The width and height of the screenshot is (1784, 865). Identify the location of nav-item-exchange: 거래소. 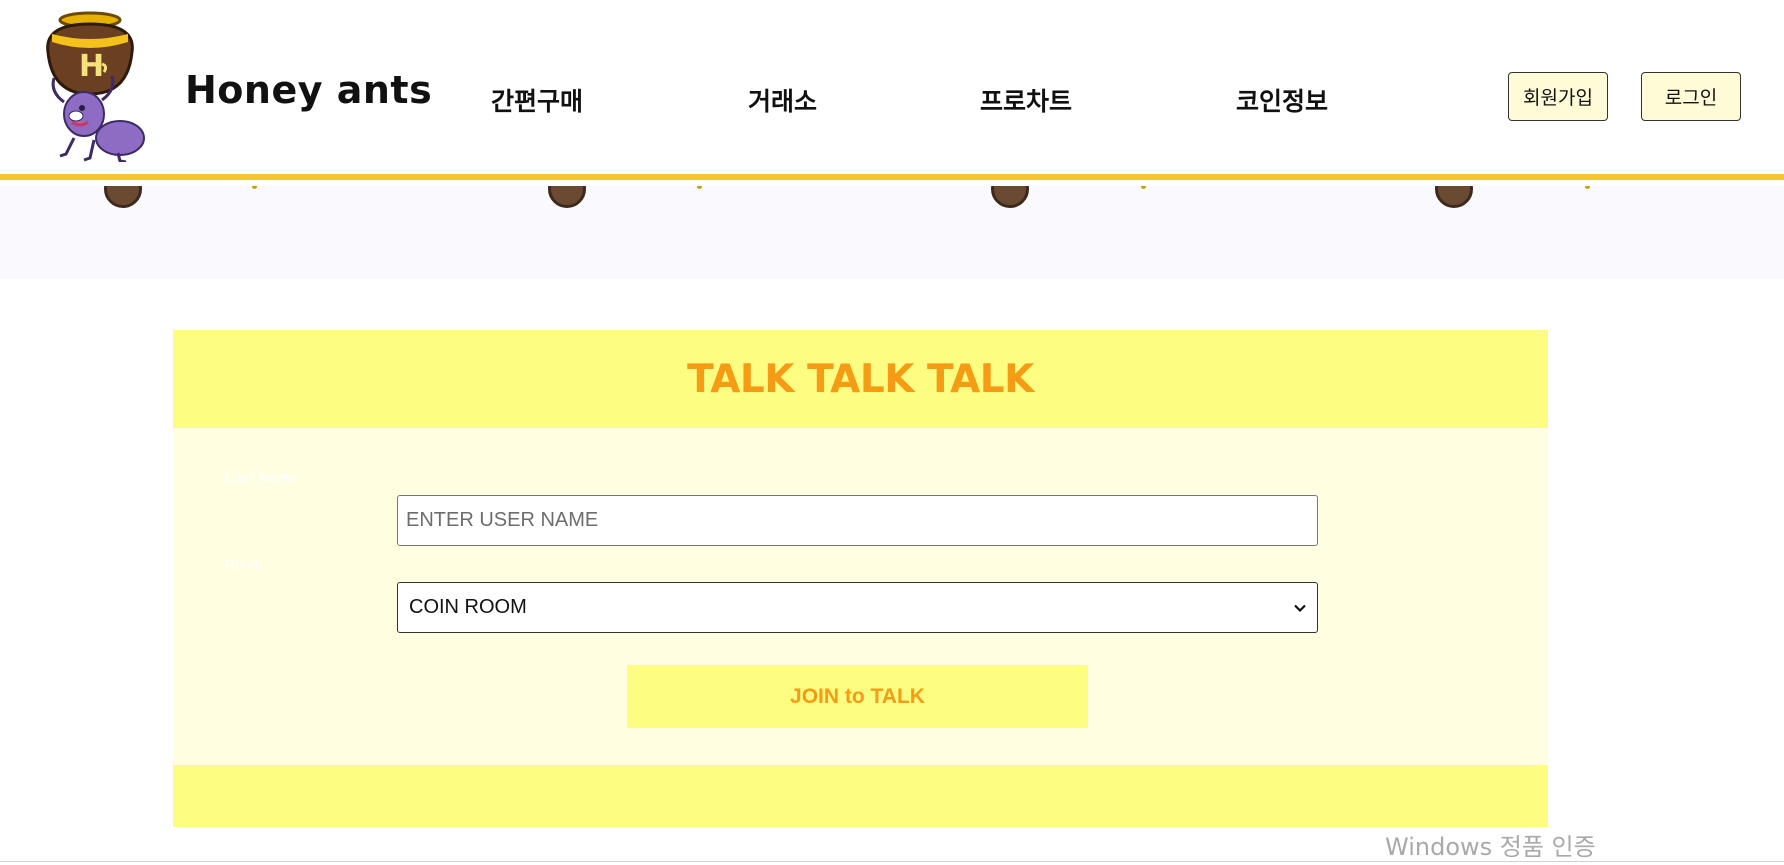
(782, 100).